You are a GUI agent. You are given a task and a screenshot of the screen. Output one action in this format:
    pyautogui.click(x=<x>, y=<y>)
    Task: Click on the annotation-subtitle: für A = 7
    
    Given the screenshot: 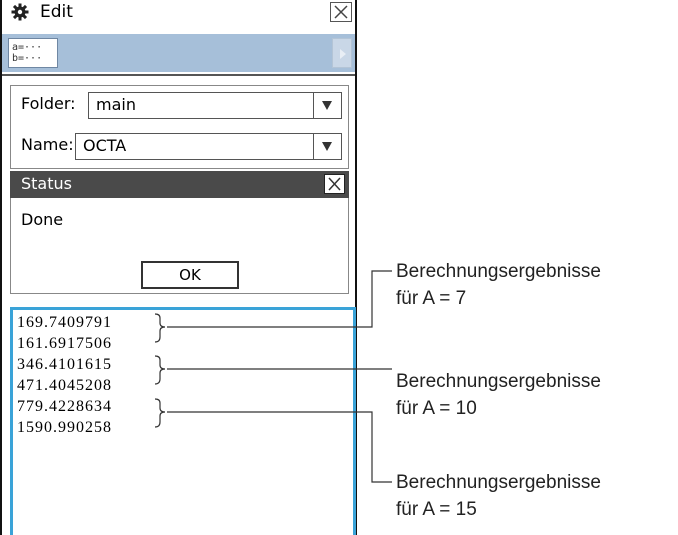 What is the action you would take?
    pyautogui.click(x=431, y=298)
    